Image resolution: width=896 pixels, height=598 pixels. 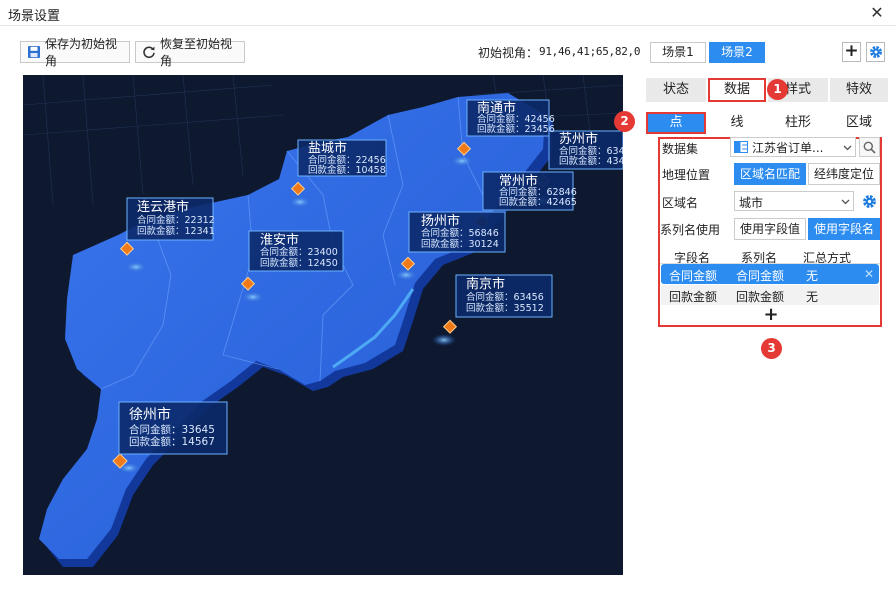 What do you see at coordinates (760, 297) in the screenshot?
I see `cell-series: 回款金额` at bounding box center [760, 297].